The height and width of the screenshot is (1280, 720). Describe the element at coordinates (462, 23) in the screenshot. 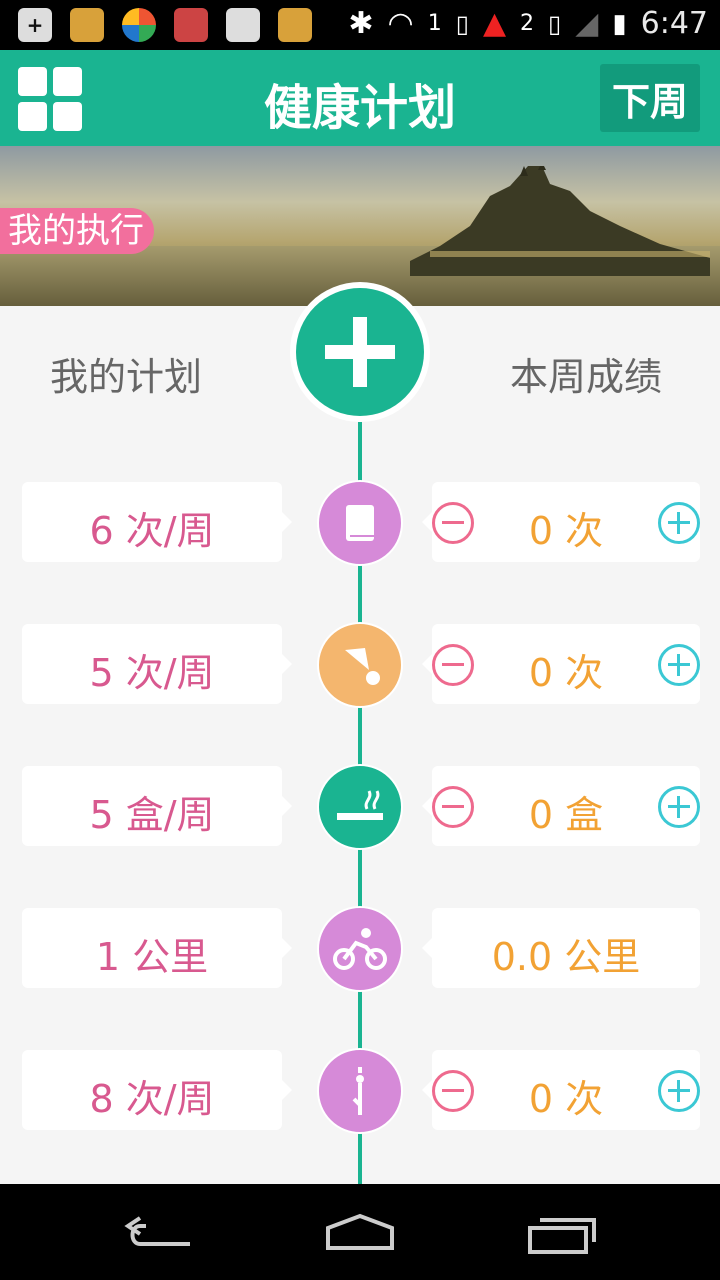

I see `sim1-icon: ▯` at that location.